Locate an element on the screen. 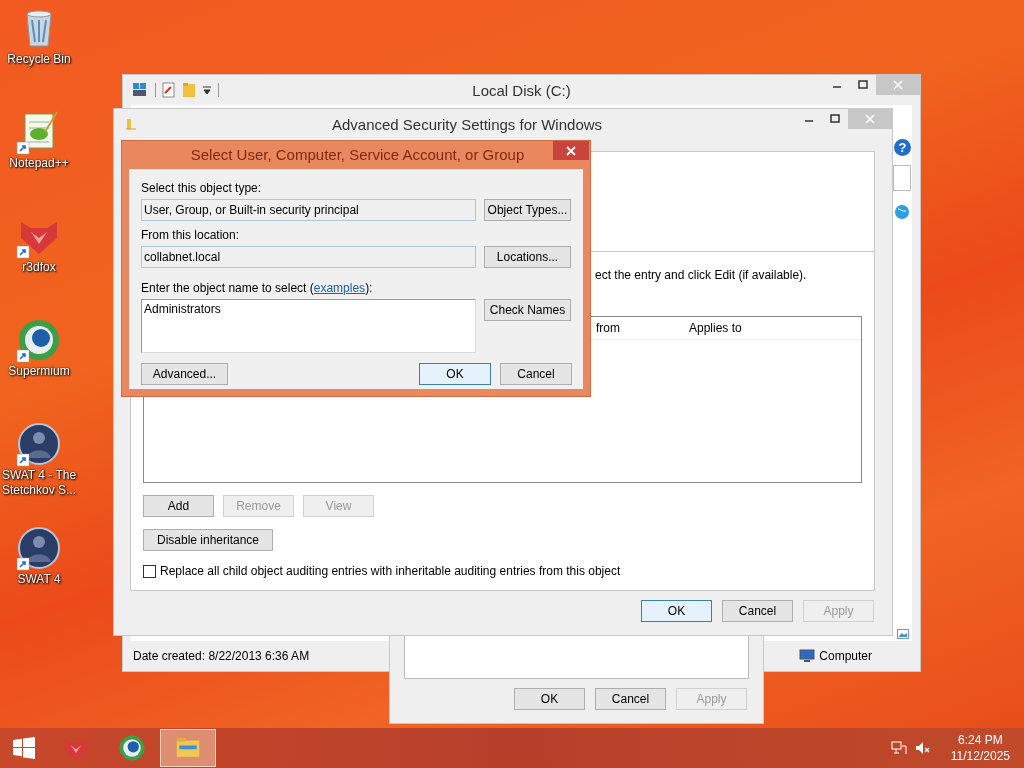 The height and width of the screenshot is (768, 1024). window-title: Advanced Security Settings for Windows is located at coordinates (467, 124).